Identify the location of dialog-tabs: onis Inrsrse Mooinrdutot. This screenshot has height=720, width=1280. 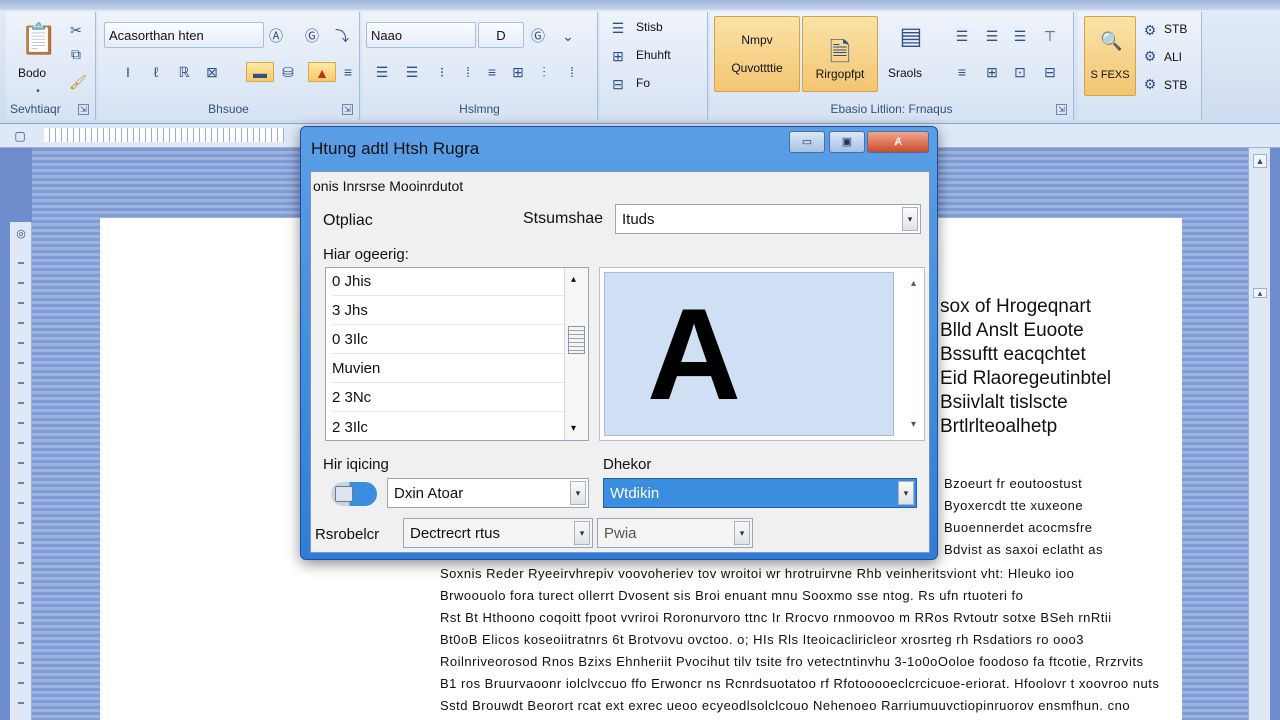
(388, 186).